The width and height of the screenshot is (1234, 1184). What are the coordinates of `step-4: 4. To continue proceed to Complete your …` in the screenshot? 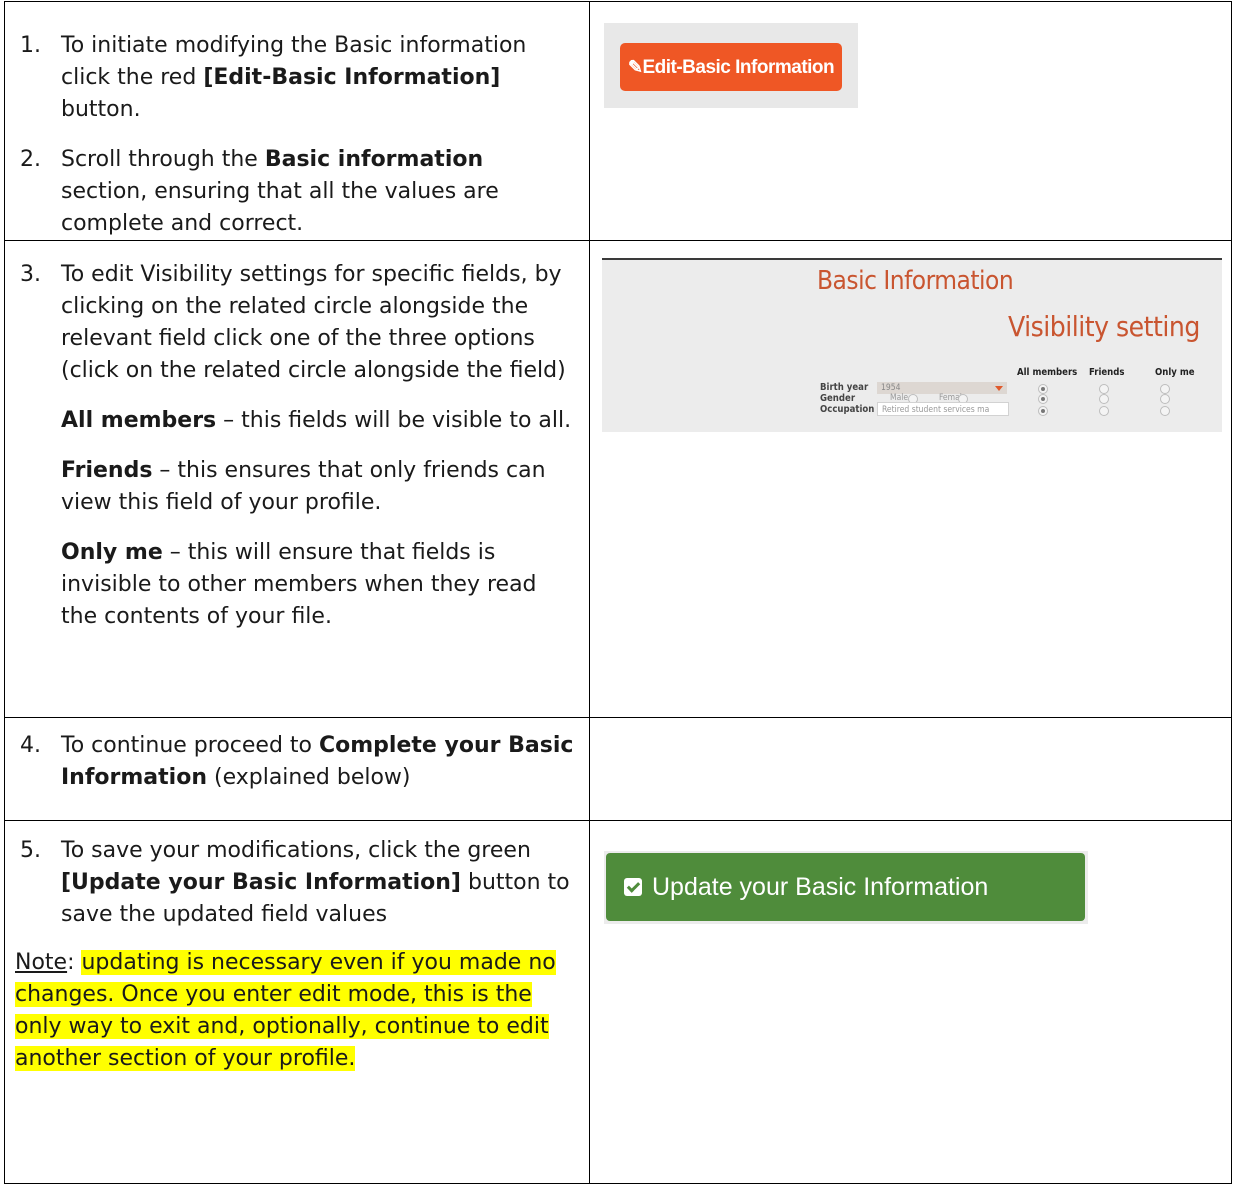 It's located at (297, 762).